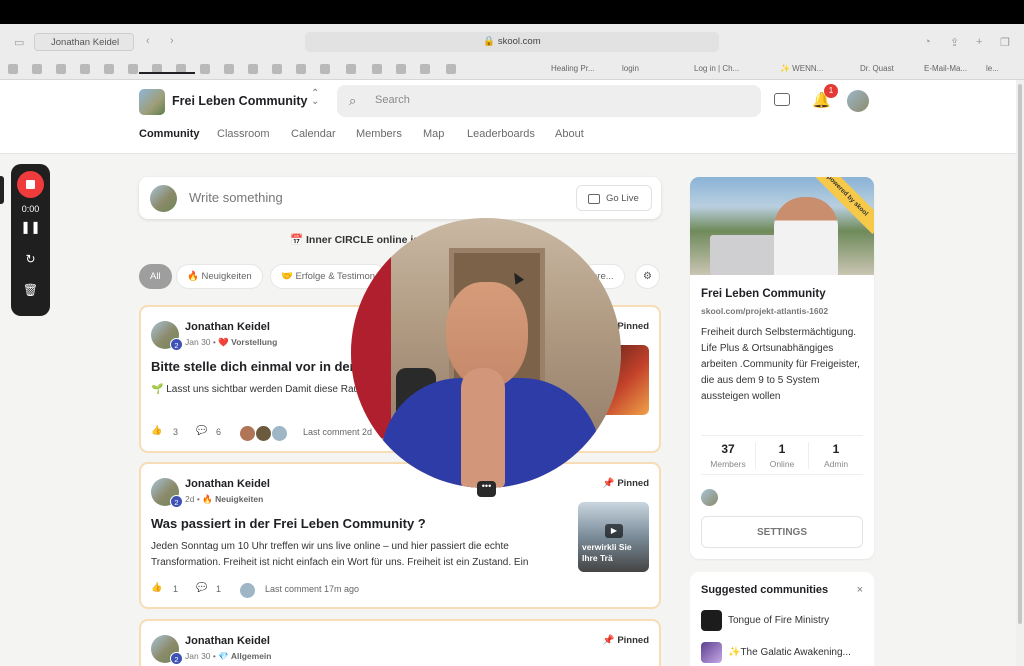  Describe the element at coordinates (2, 190) in the screenshot. I see `recorder-handle` at that location.